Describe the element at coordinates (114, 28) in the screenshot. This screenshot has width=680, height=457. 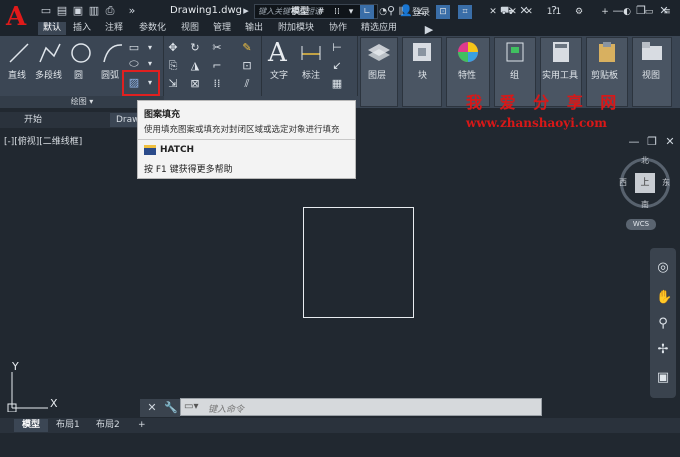
I see `tab-annotate: 注释` at that location.